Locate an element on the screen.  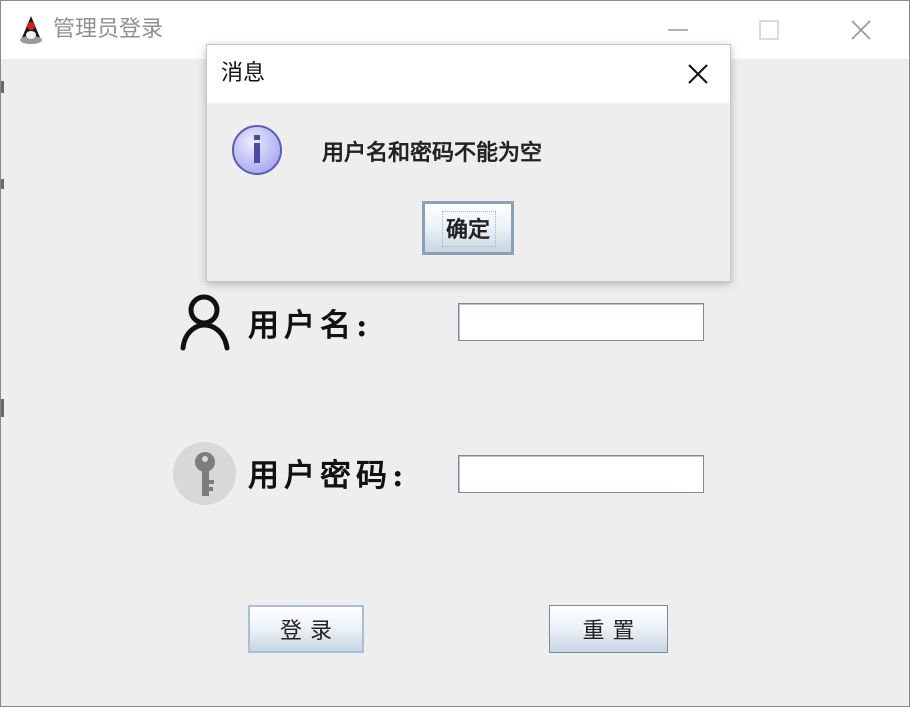
user-icon is located at coordinates (205, 322).